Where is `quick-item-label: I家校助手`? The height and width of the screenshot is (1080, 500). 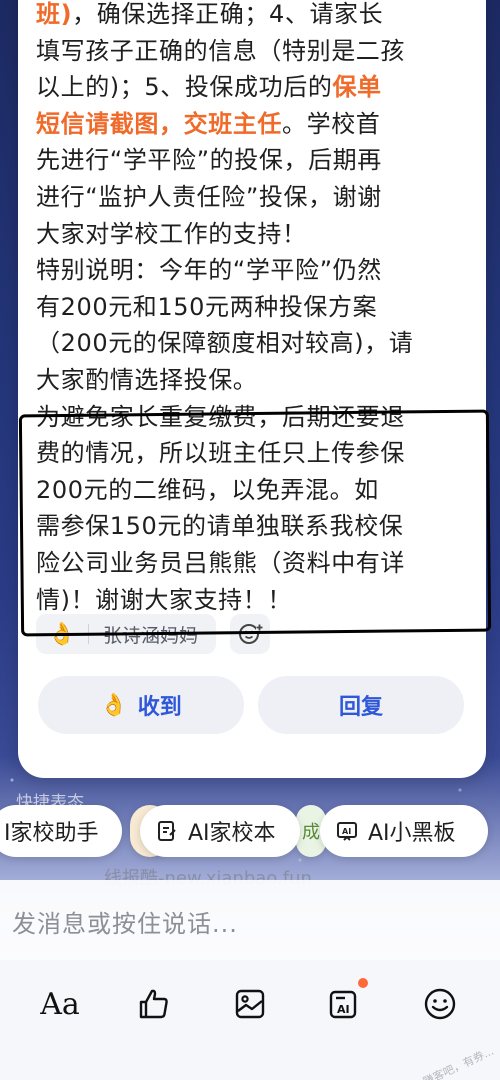
quick-item-label: I家校助手 is located at coordinates (51, 833).